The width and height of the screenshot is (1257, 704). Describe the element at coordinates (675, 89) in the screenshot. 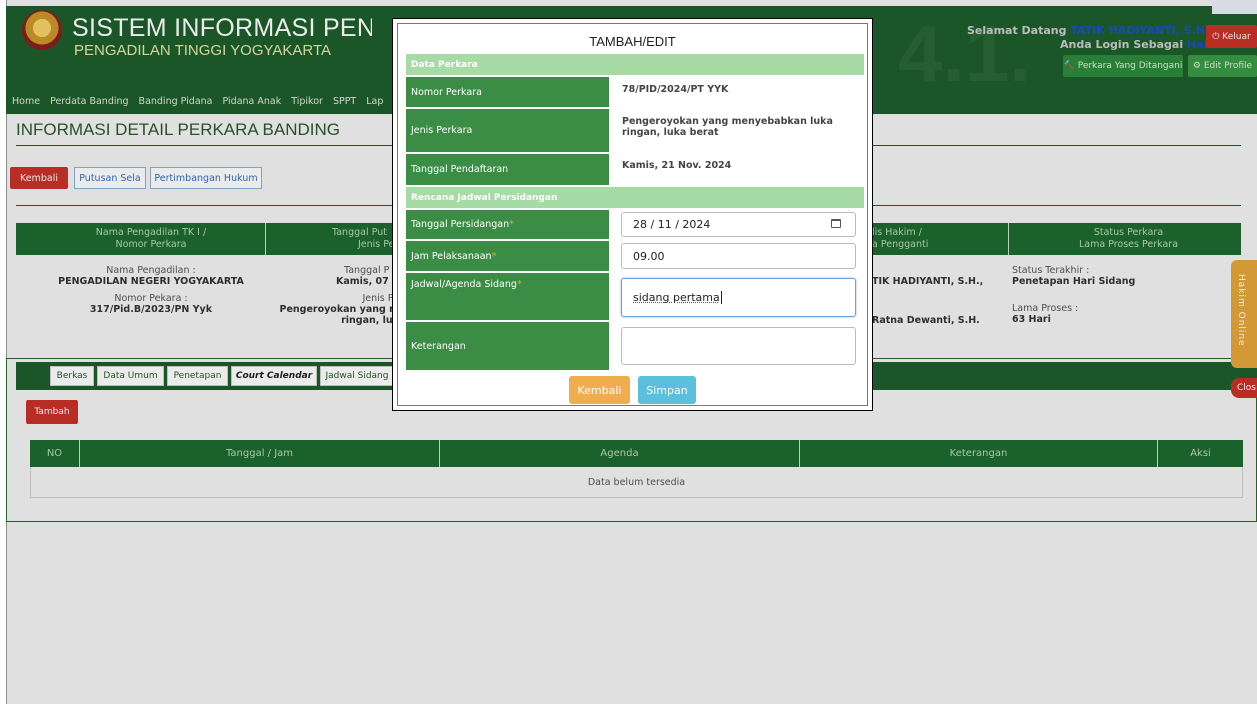

I see `case-number-value: 78/PID/2024/PT YYK` at that location.